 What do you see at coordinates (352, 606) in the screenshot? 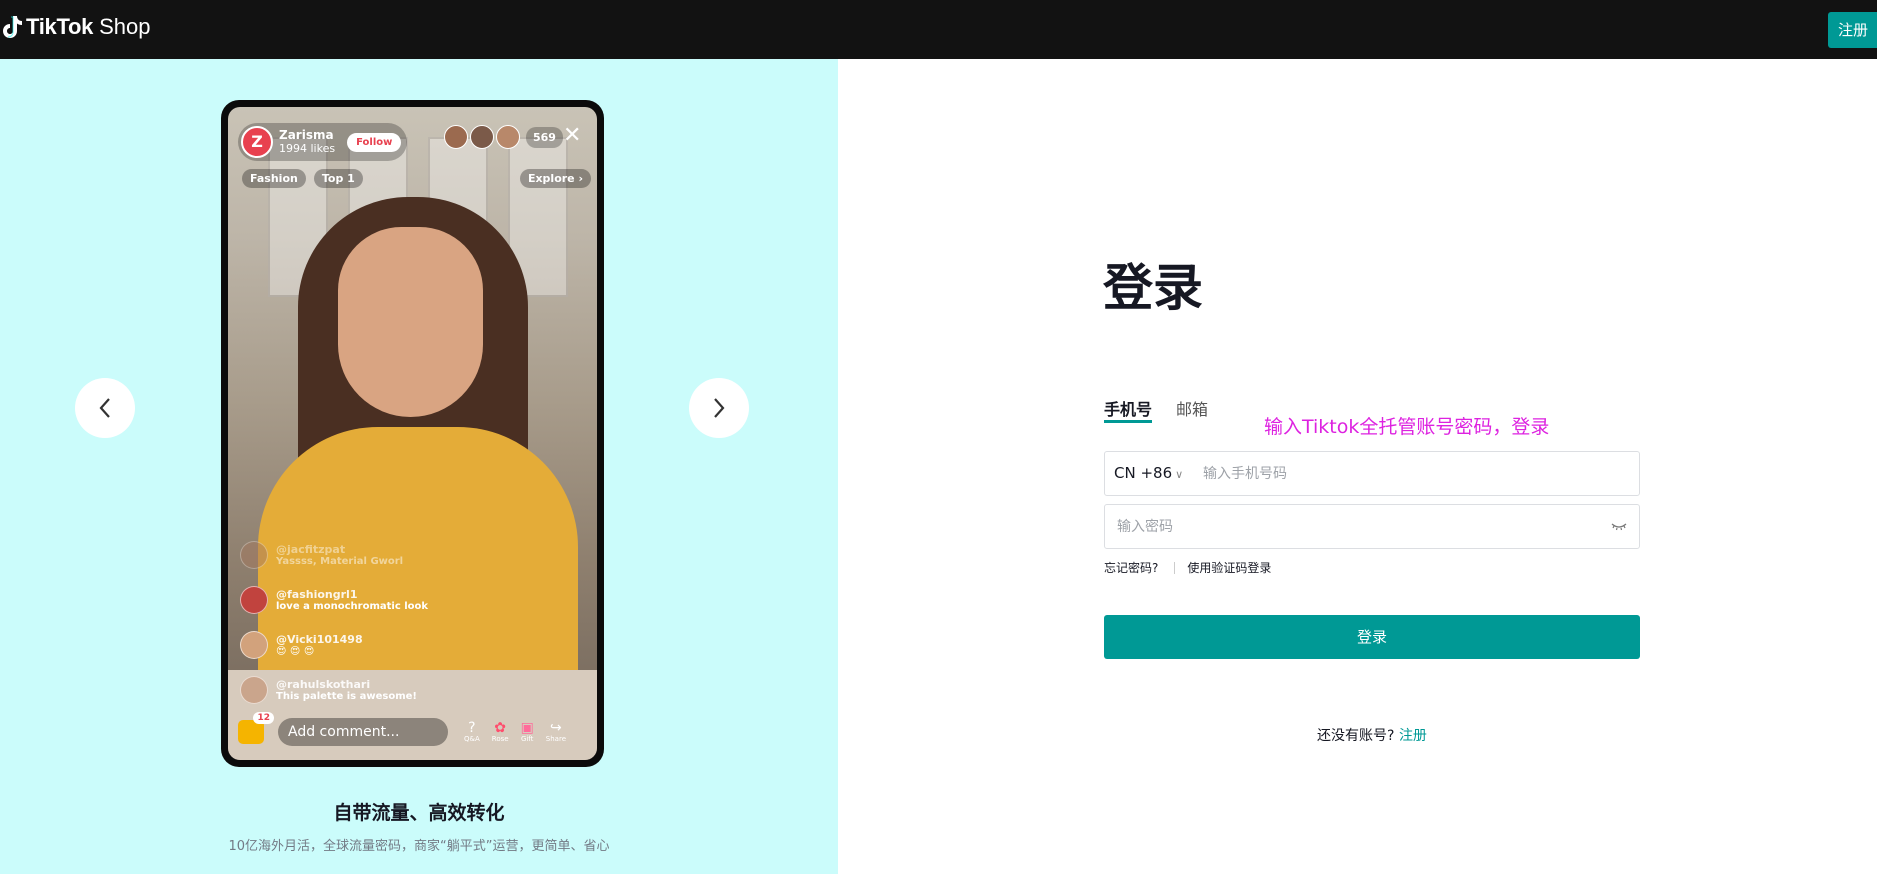
I see `comment-text: love a monochromatic look` at bounding box center [352, 606].